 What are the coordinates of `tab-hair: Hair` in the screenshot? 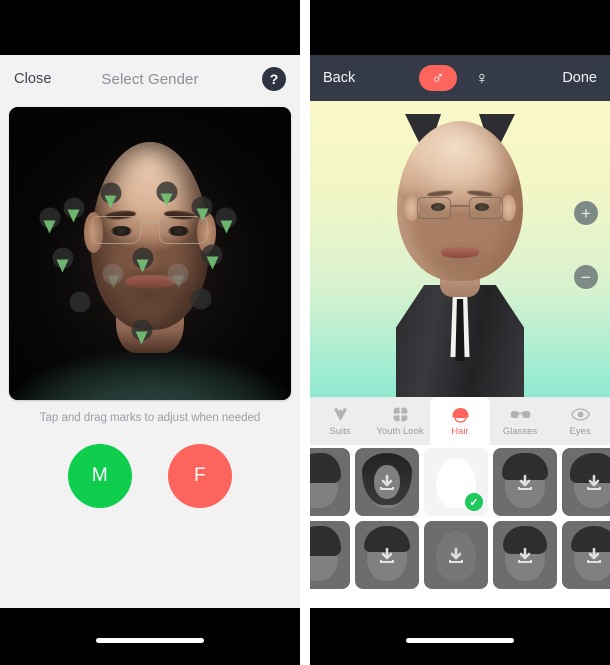 It's located at (460, 421).